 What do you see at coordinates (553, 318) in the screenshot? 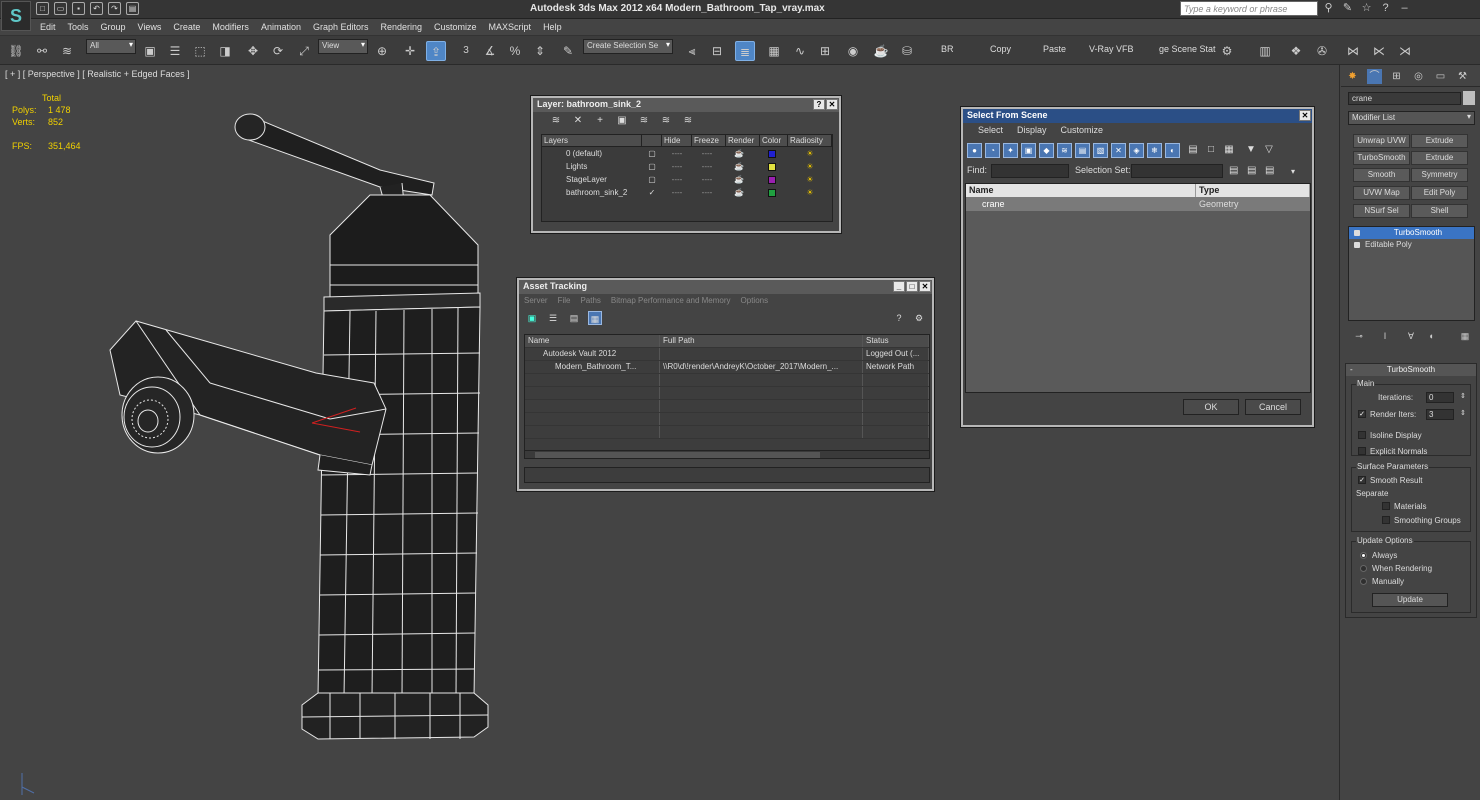
I see `list-view-icon: ☰` at bounding box center [553, 318].